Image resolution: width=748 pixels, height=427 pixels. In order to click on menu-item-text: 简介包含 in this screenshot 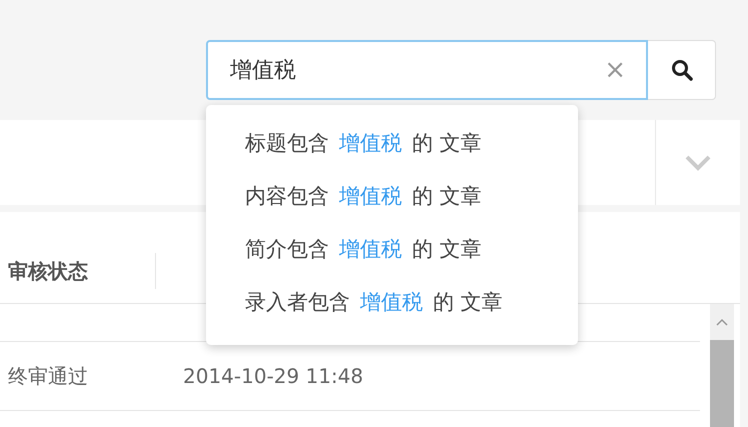, I will do `click(287, 260)`.